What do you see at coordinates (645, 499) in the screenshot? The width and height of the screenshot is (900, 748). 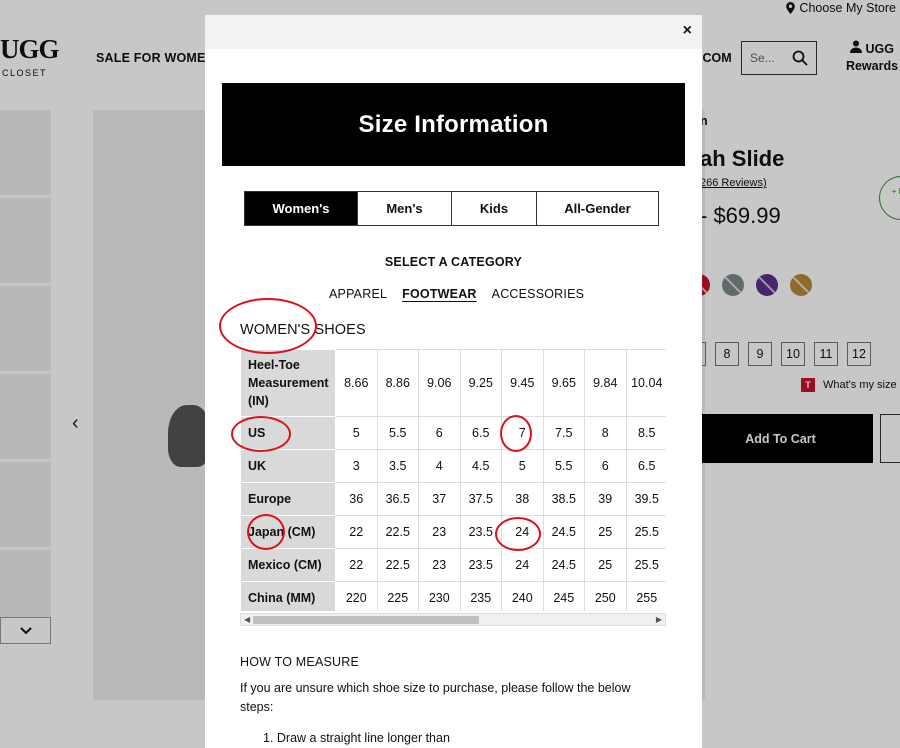 I see `table-cell: 39.5` at bounding box center [645, 499].